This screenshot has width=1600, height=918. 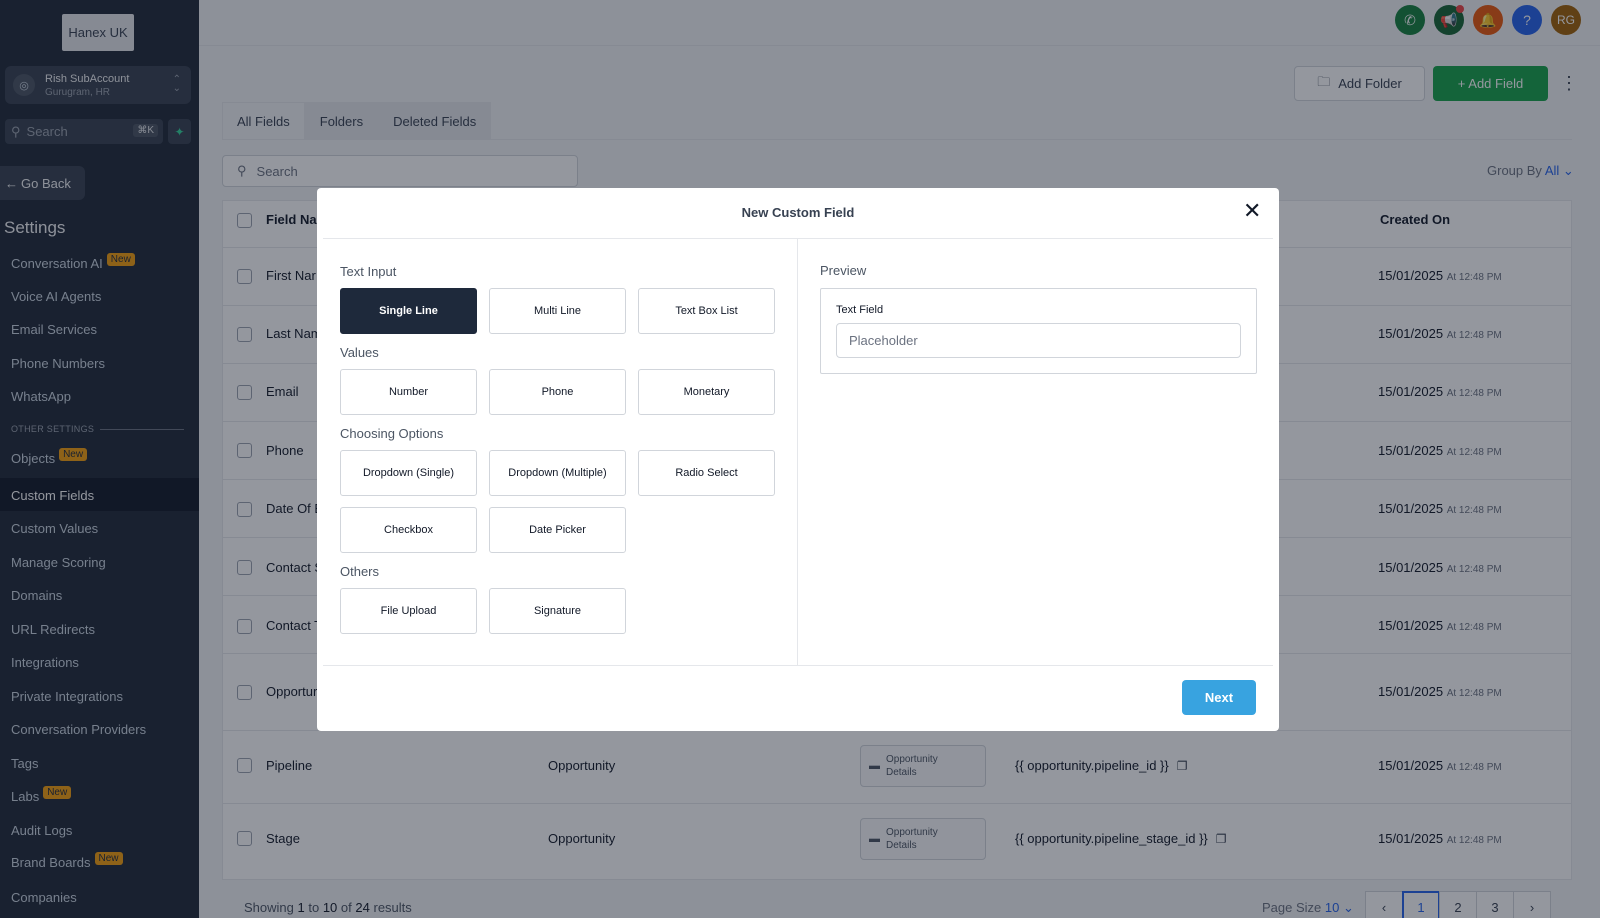 What do you see at coordinates (557, 311) in the screenshot?
I see `option-multi-line: Multi Line` at bounding box center [557, 311].